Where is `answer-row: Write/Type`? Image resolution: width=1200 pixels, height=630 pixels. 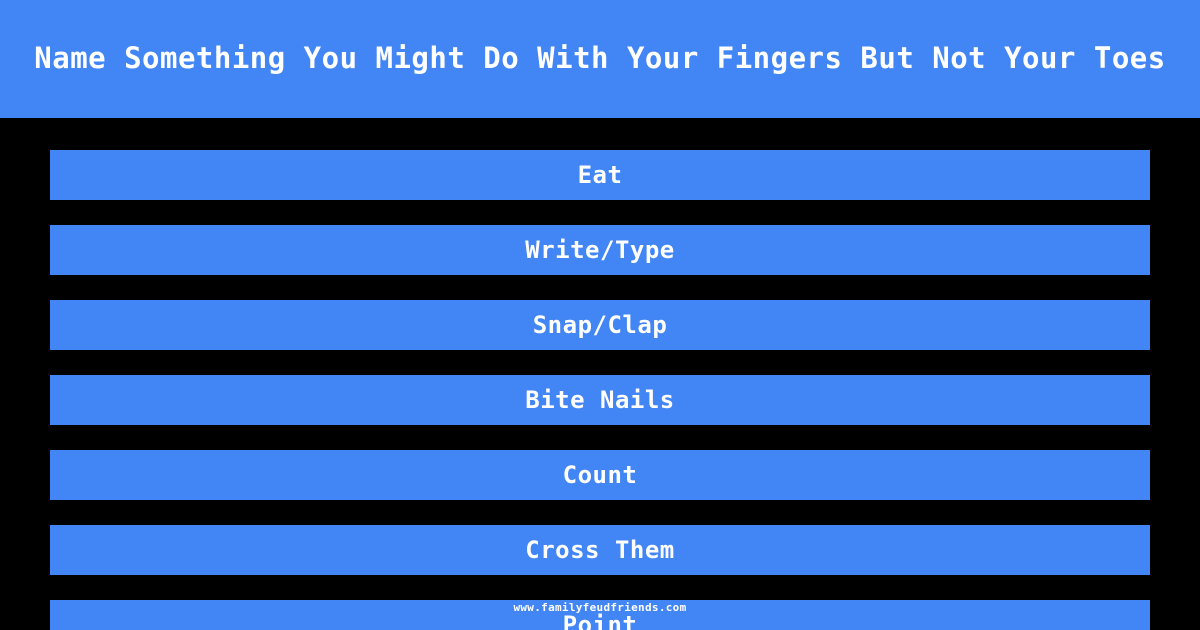
answer-row: Write/Type is located at coordinates (600, 250).